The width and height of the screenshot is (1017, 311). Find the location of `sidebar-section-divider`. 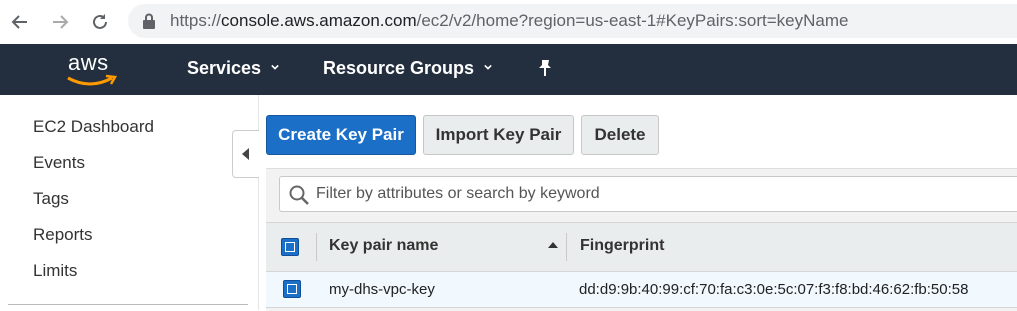

sidebar-section-divider is located at coordinates (128, 306).